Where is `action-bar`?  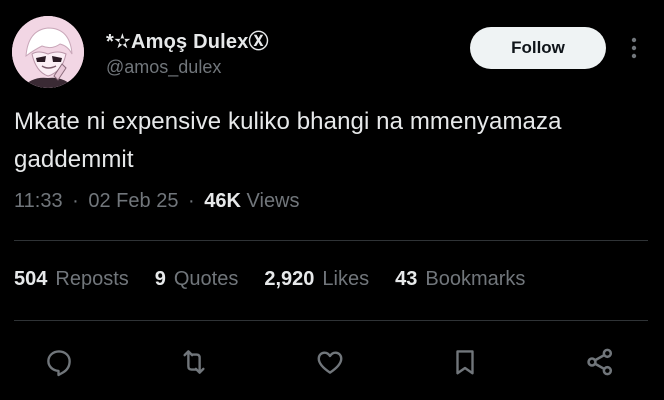
action-bar is located at coordinates (332, 362).